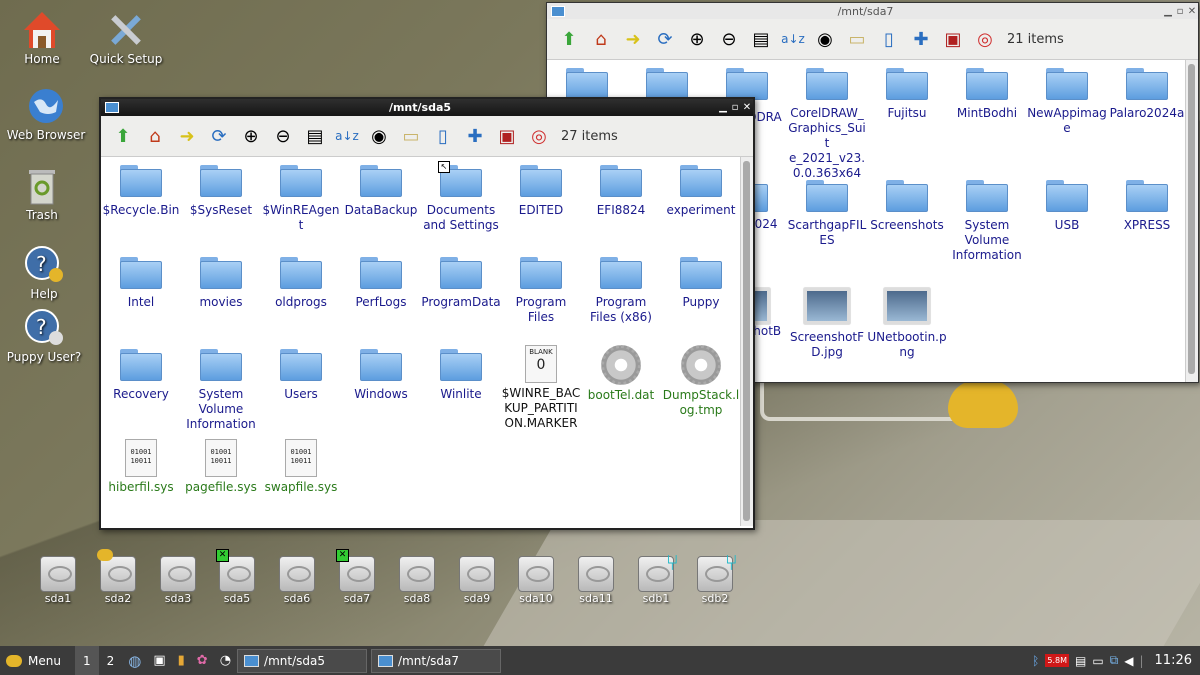  Describe the element at coordinates (221, 191) in the screenshot. I see `folder-item: $SysReset` at that location.